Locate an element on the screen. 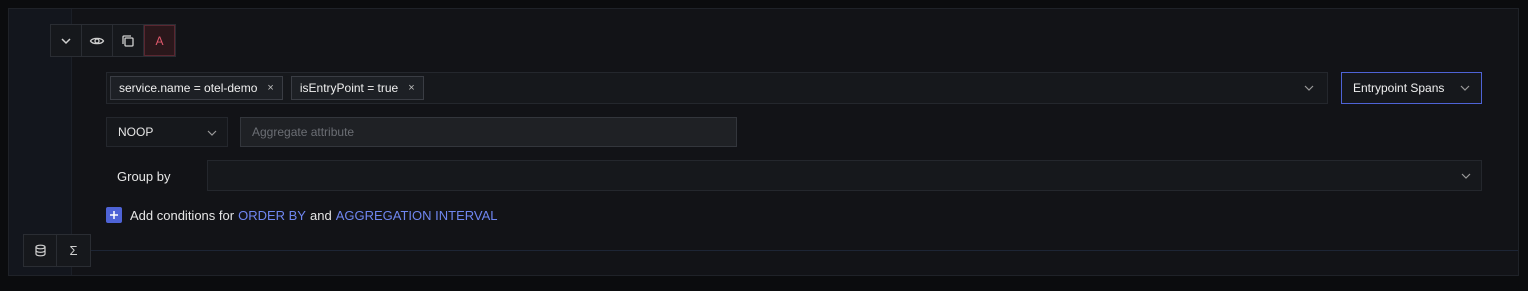 The height and width of the screenshot is (291, 1528). toggle-visibility-button is located at coordinates (97, 40).